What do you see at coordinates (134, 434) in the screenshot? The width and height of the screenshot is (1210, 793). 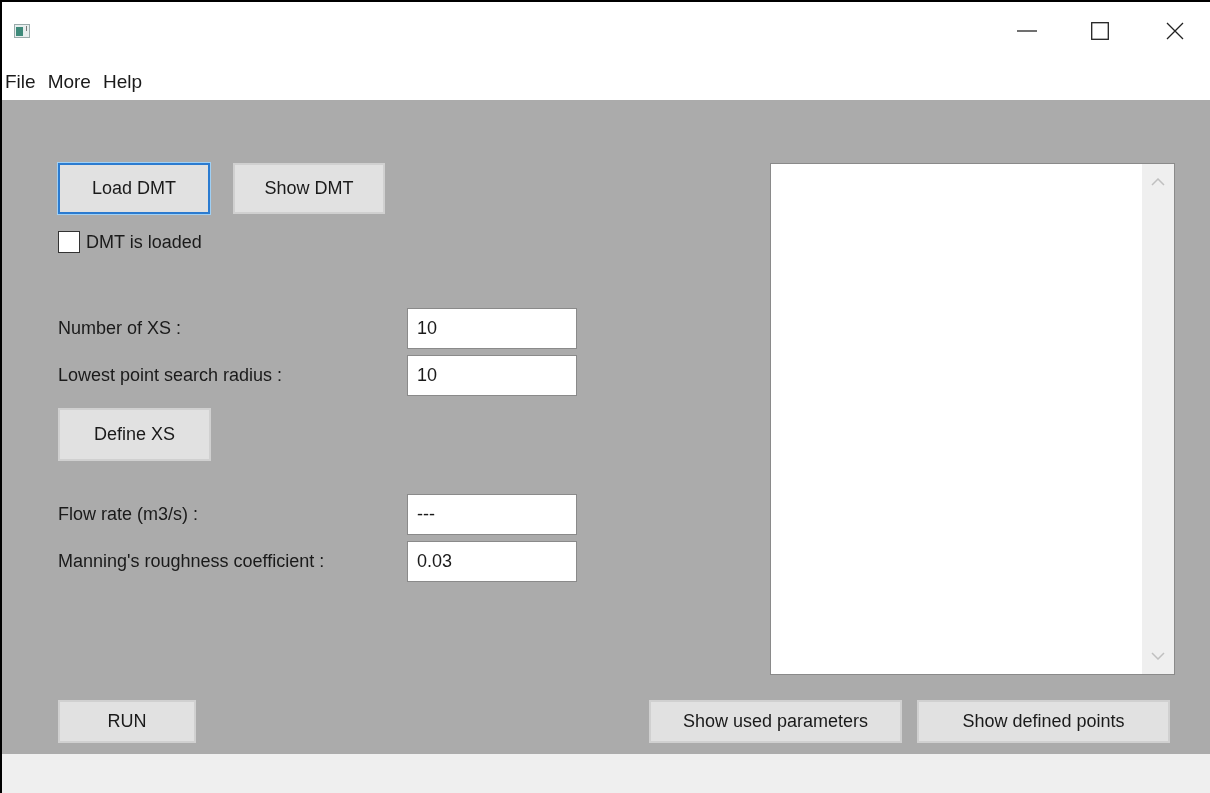 I see `button: Define XS` at bounding box center [134, 434].